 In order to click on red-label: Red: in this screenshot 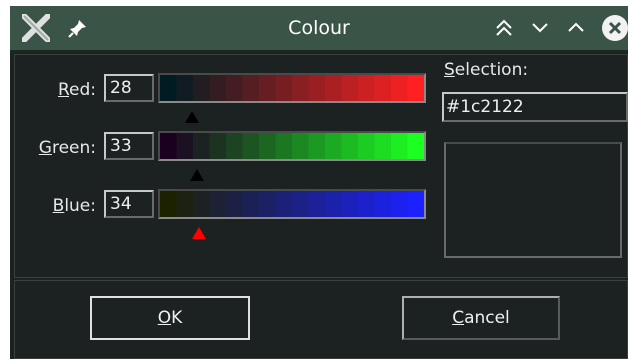, I will do `click(76, 90)`.